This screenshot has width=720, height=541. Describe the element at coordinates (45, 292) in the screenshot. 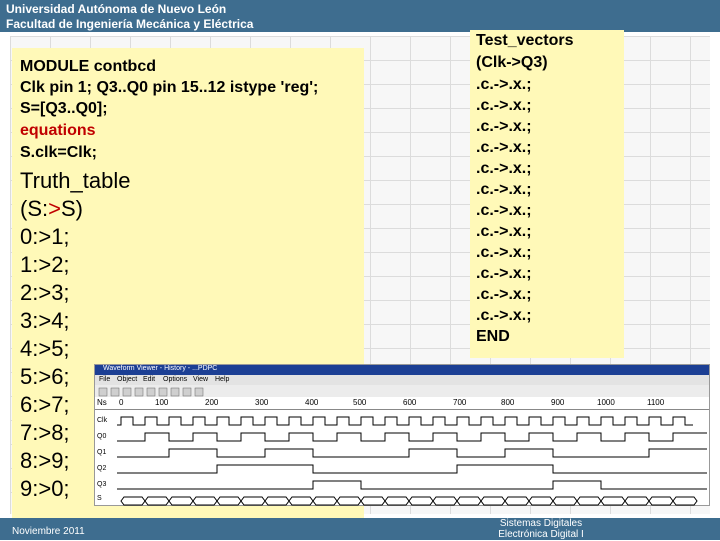

I see `truth-row: 2:>3;` at that location.